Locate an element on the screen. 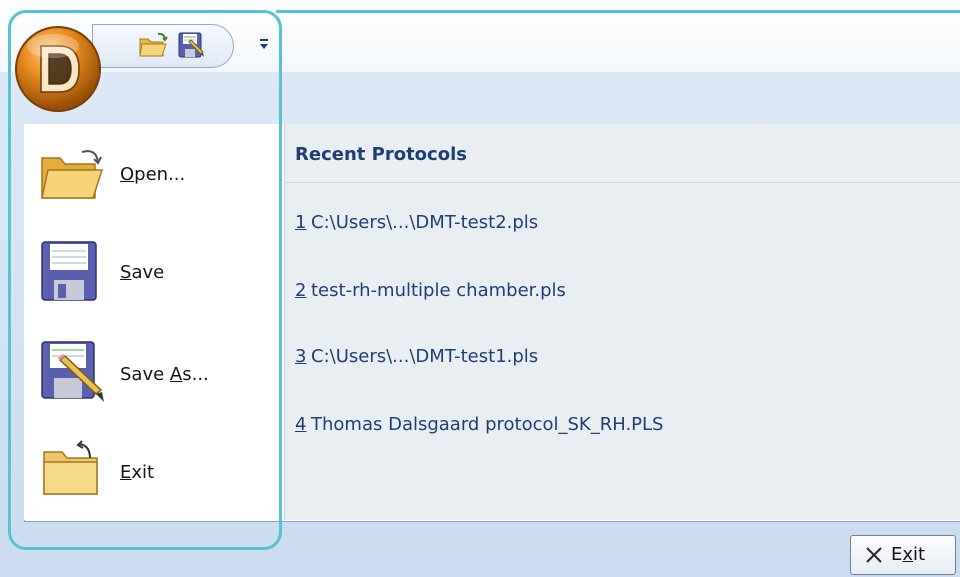 The width and height of the screenshot is (960, 577). exit-menu-item: Exit is located at coordinates (149, 474).